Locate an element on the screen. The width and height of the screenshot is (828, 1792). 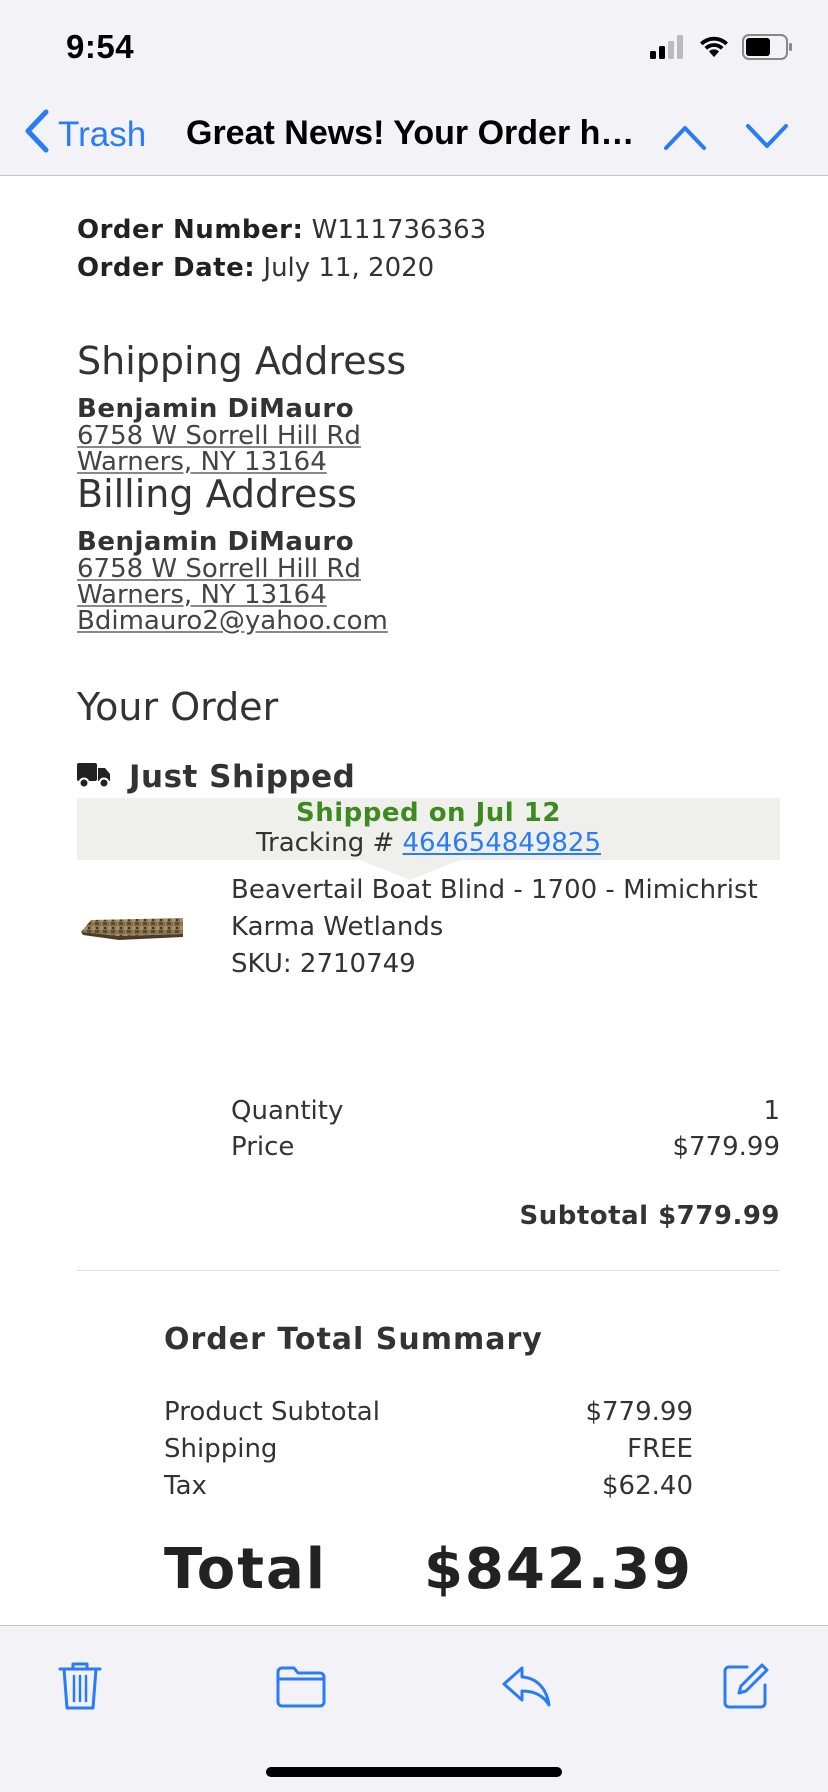
compose-icon is located at coordinates (746, 1686).